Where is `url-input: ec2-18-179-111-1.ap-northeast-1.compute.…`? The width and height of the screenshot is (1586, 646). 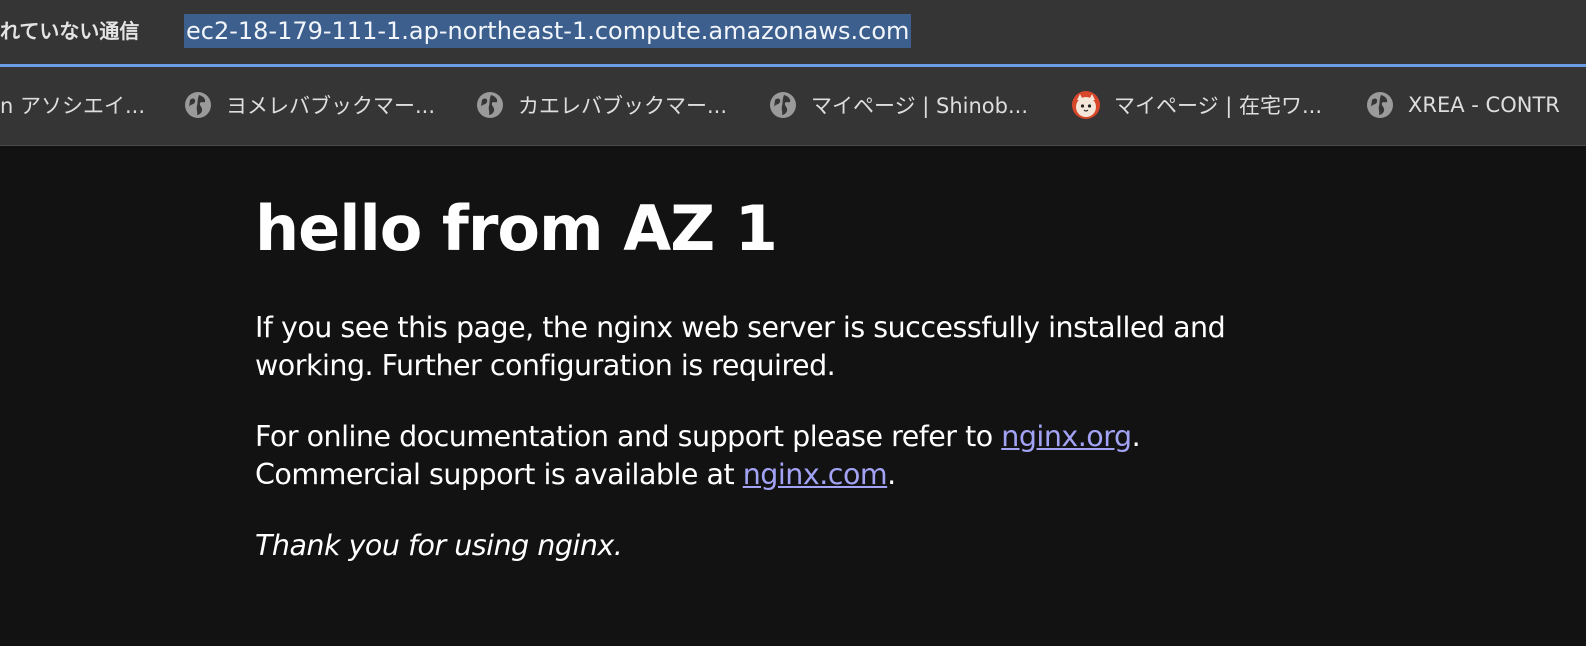
url-input: ec2-18-179-111-1.ap-northeast-1.compute.… is located at coordinates (548, 31).